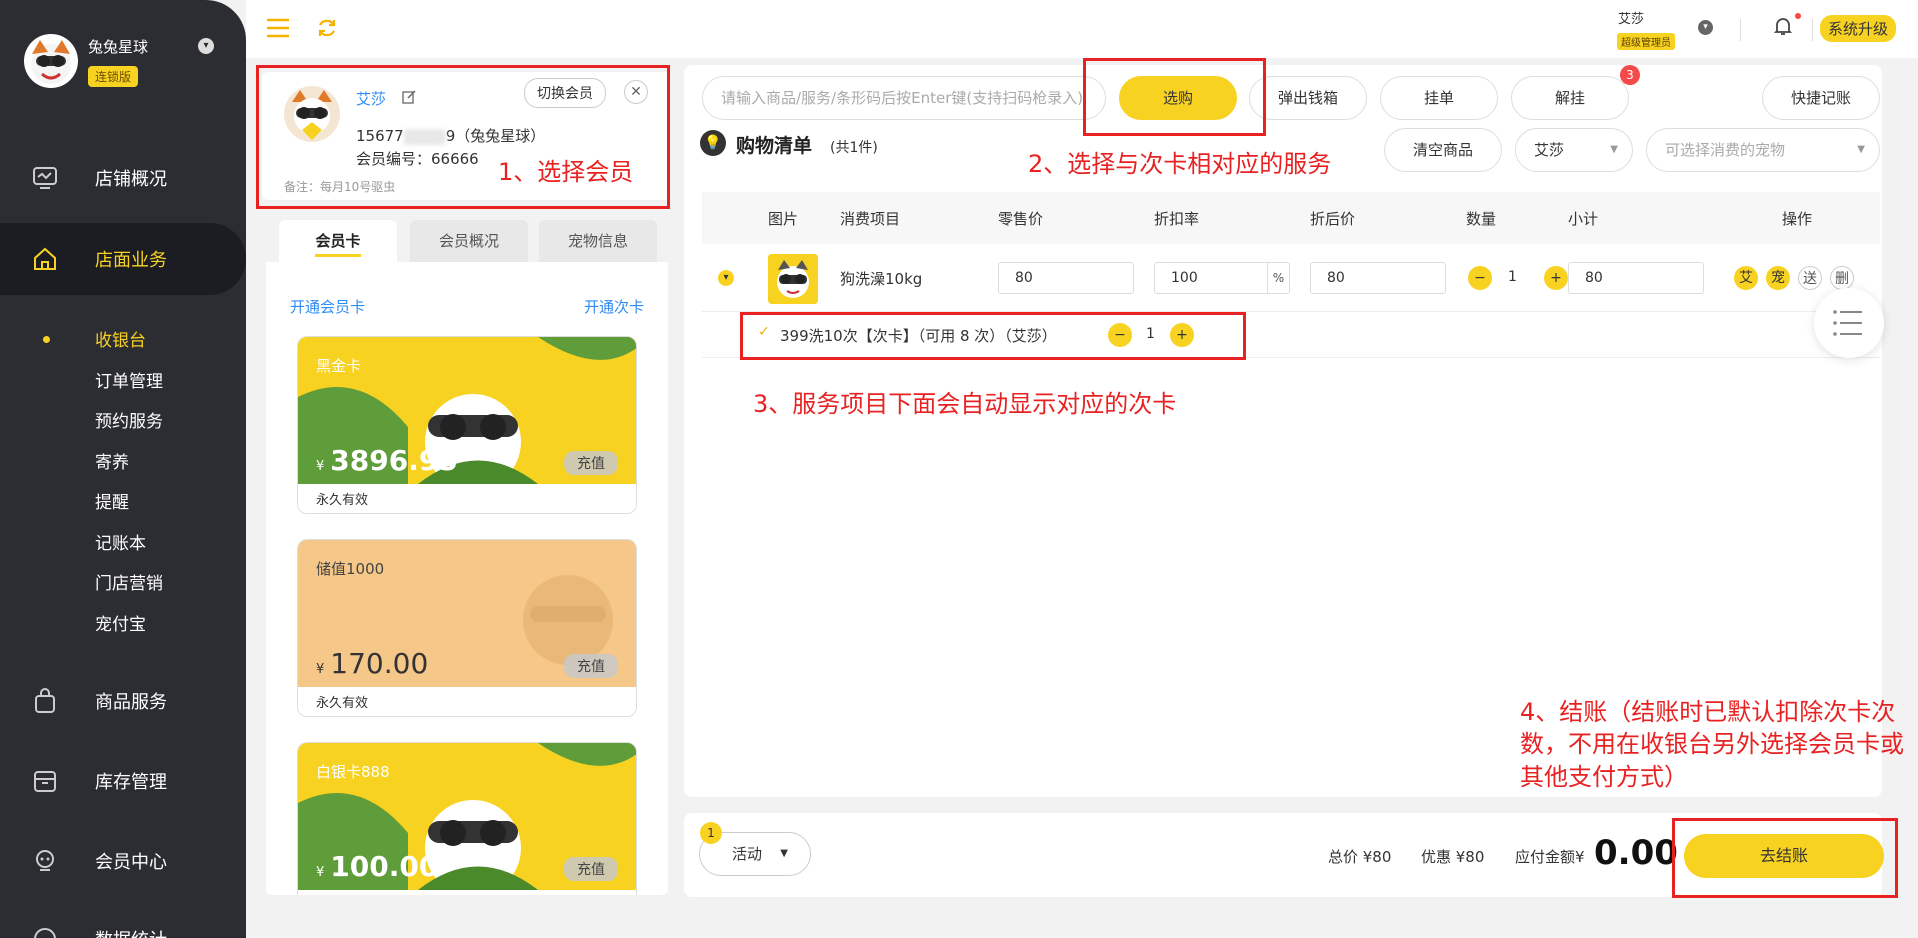  What do you see at coordinates (1174, 97) in the screenshot?
I see `annotation-box-select` at bounding box center [1174, 97].